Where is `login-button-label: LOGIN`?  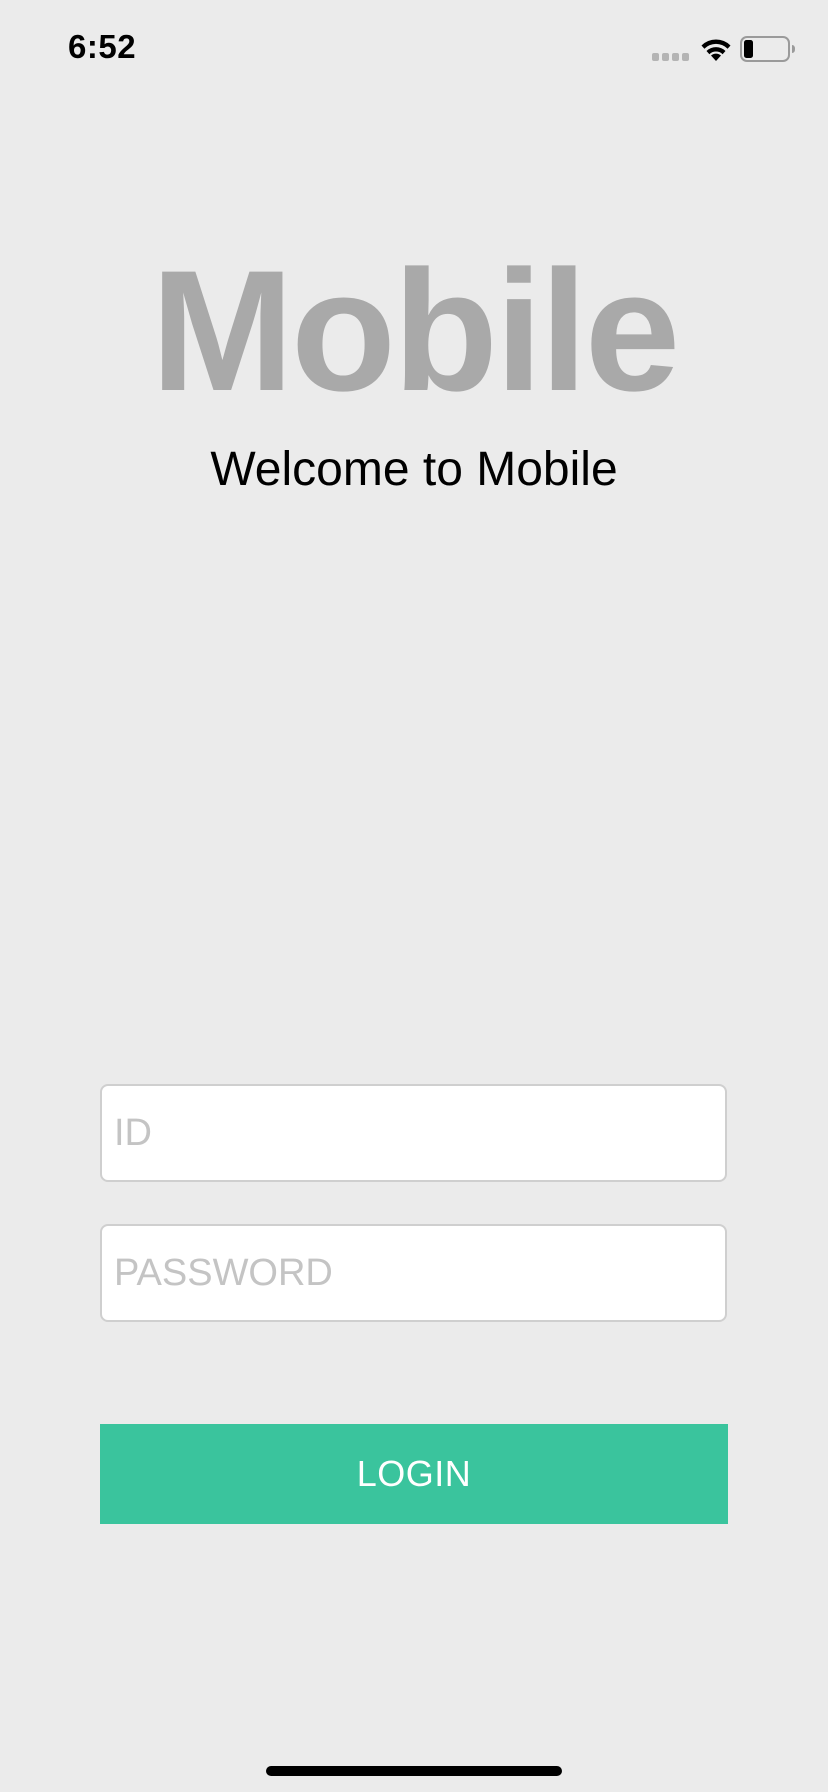 login-button-label: LOGIN is located at coordinates (414, 1473).